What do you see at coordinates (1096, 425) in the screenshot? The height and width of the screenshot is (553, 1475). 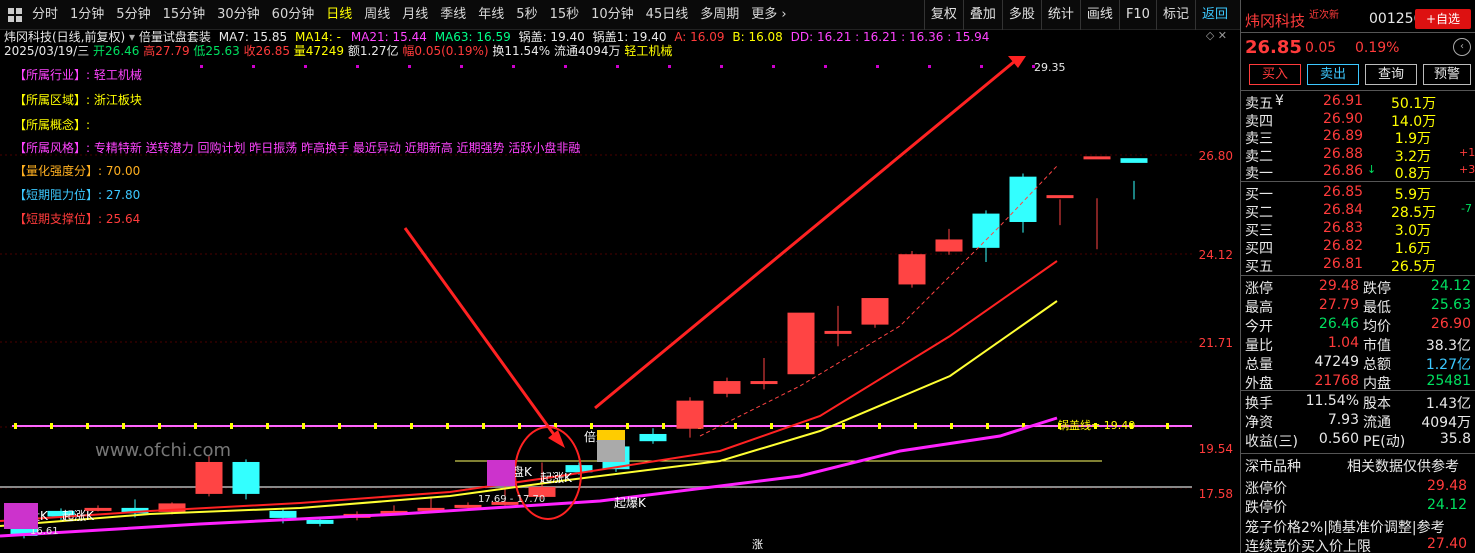 I see `guogai-label: 锅盖线= 19.40` at bounding box center [1096, 425].